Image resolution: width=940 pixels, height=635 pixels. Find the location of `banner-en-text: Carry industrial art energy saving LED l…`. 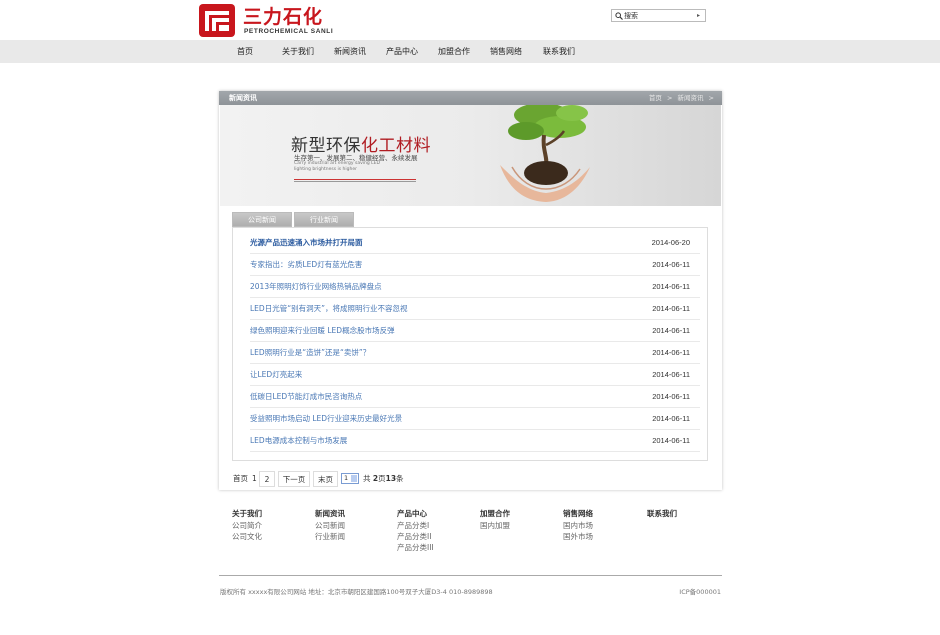

banner-en-text: Carry industrial art energy saving LED l… is located at coordinates (337, 166).